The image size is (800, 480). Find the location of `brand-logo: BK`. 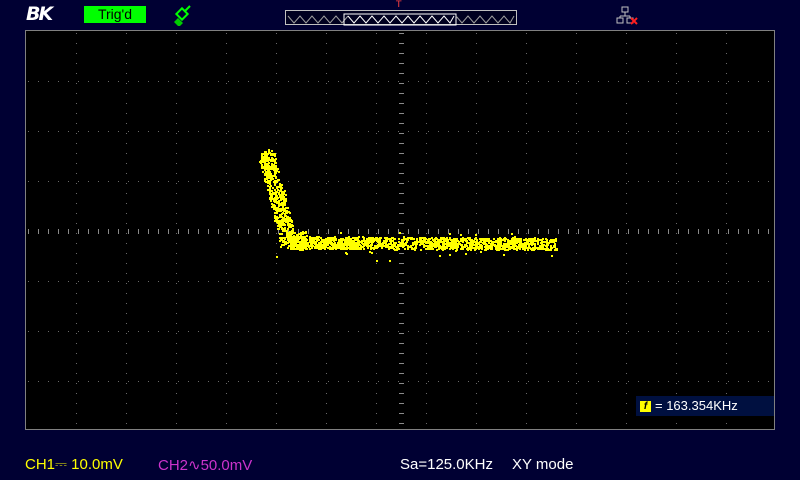

brand-logo: BK is located at coordinates (39, 14).